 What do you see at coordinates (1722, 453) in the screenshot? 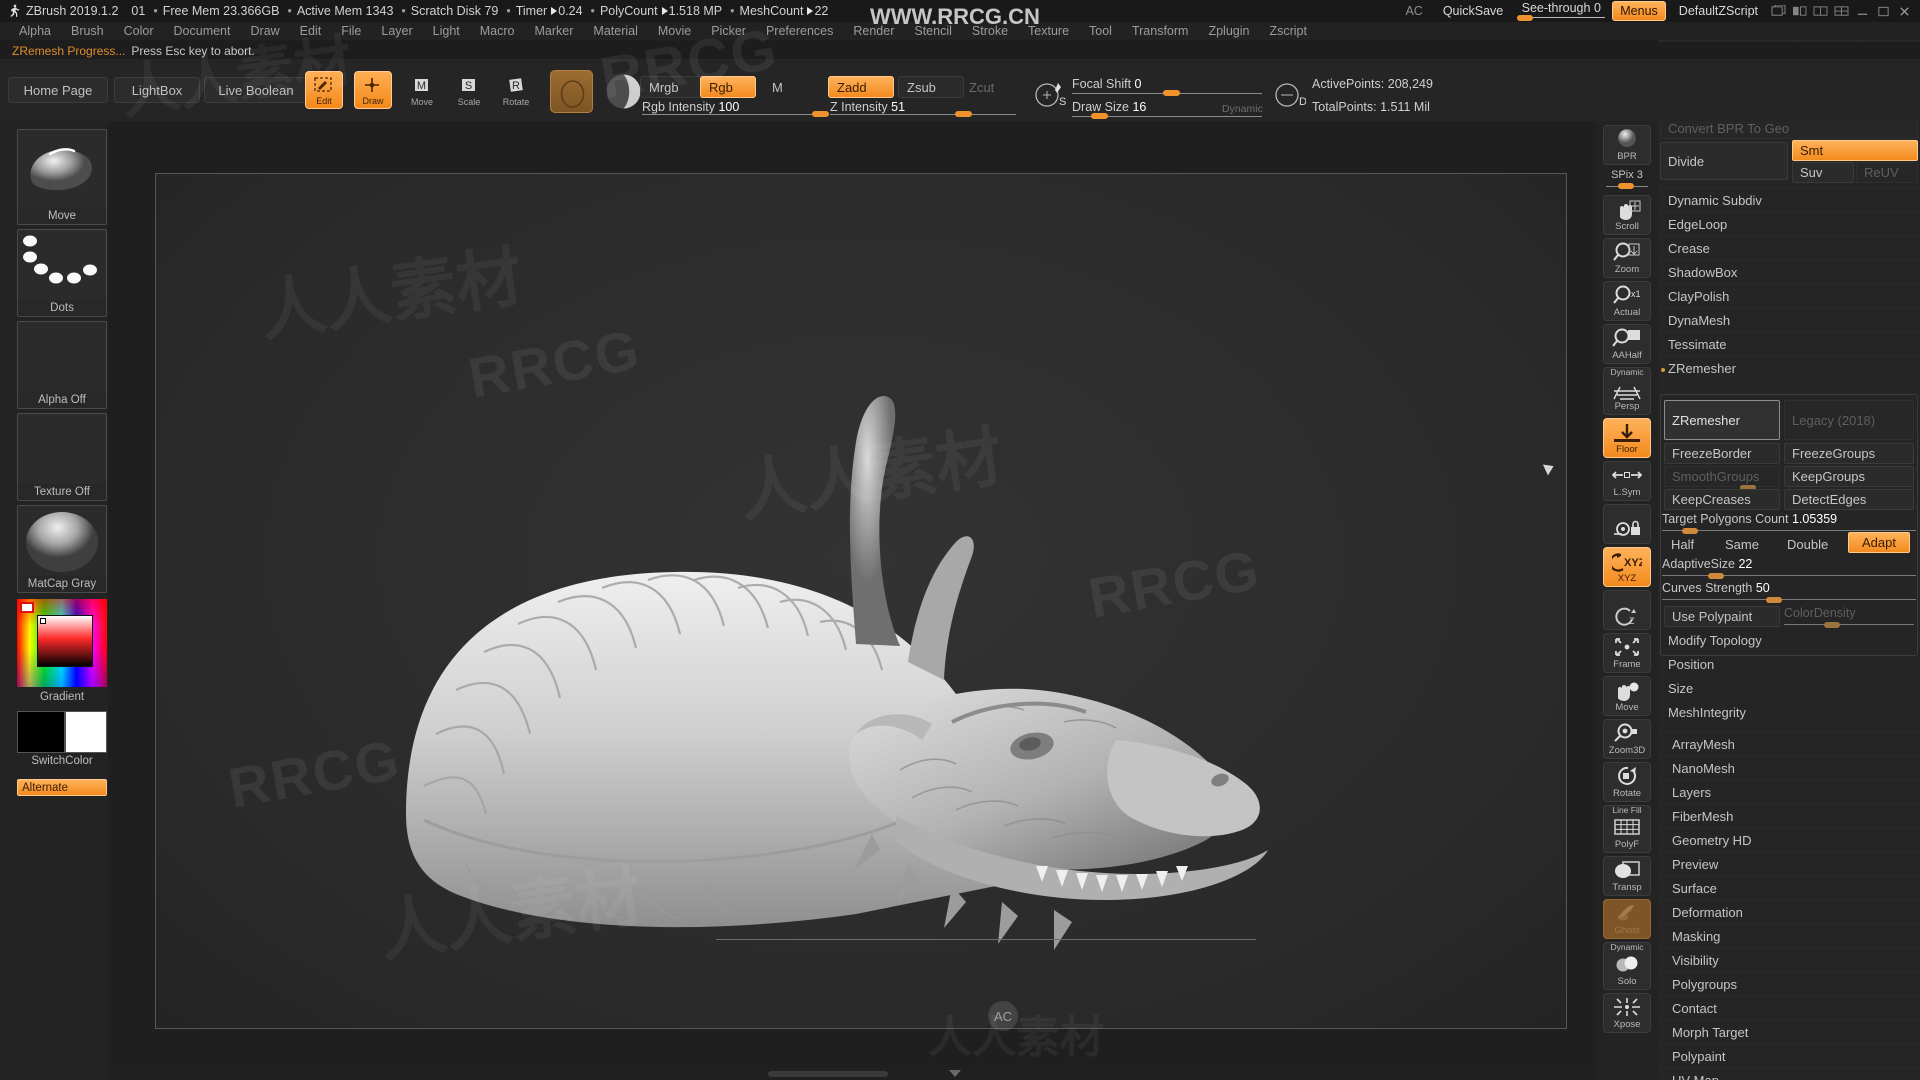
I see `freeze-border-button: FreezeBorder` at bounding box center [1722, 453].